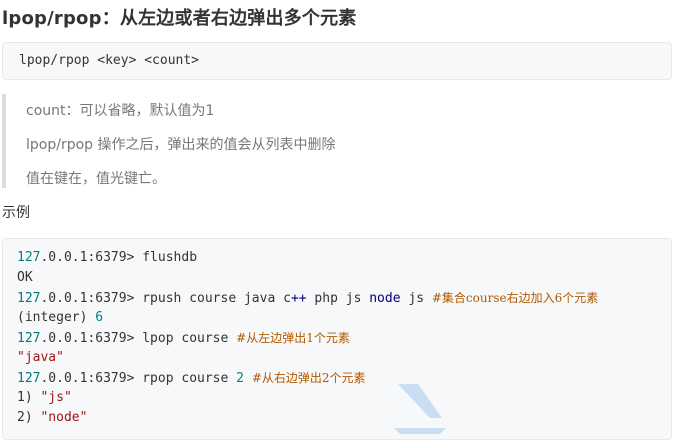 The width and height of the screenshot is (675, 442). I want to click on command-text, so click(248, 378).